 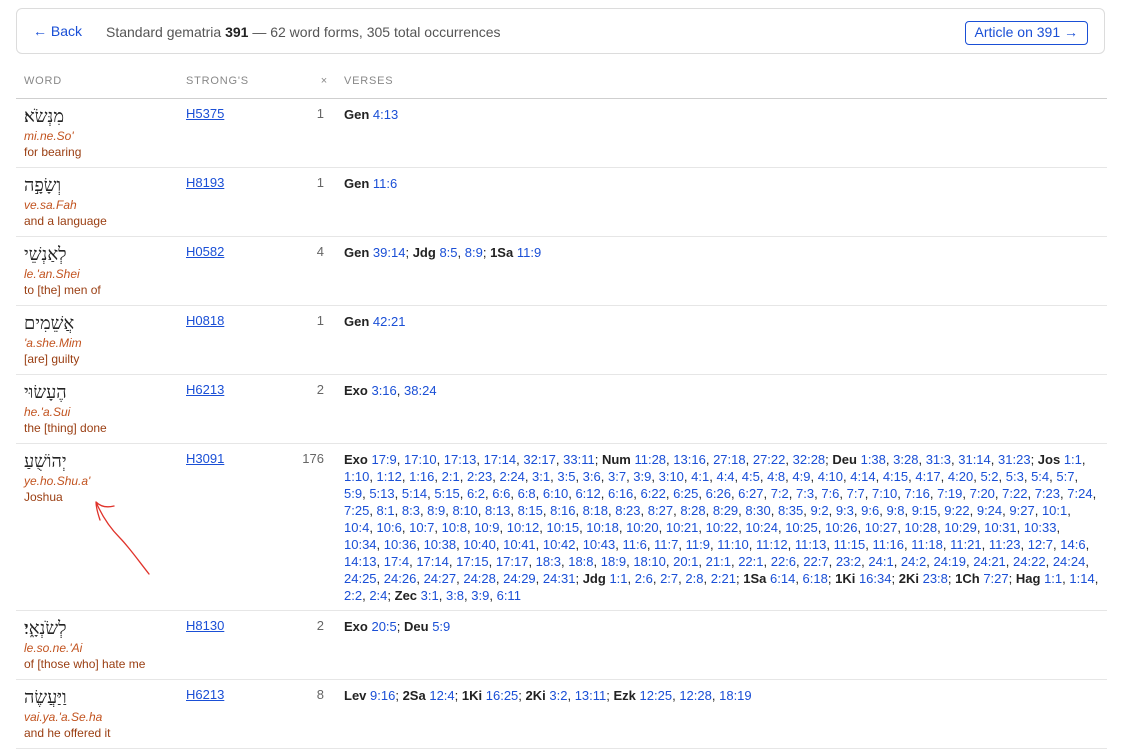 I want to click on verse-link: 8:30, so click(x=757, y=510).